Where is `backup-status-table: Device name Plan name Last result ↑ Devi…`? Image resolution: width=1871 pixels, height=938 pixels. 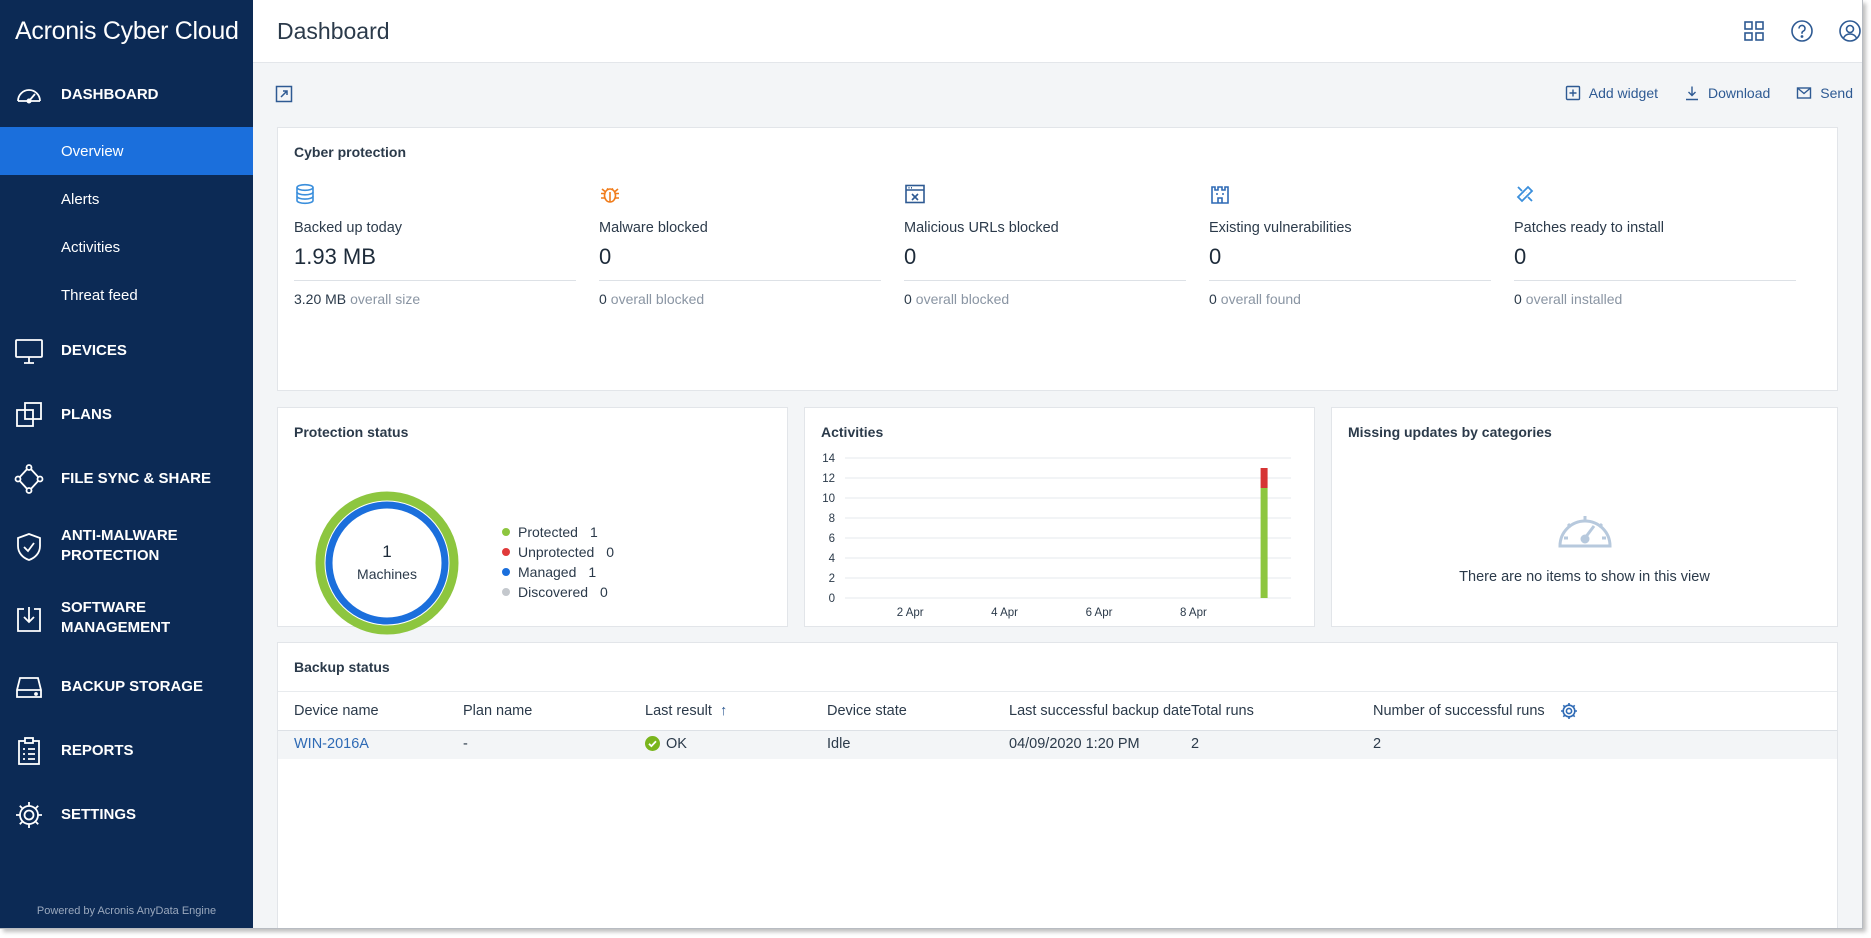 backup-status-table: Device name Plan name Last result ↑ Devi… is located at coordinates (1057, 725).